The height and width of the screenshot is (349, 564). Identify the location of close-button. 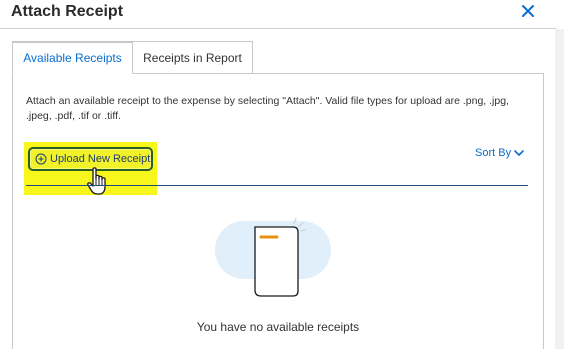
(528, 12).